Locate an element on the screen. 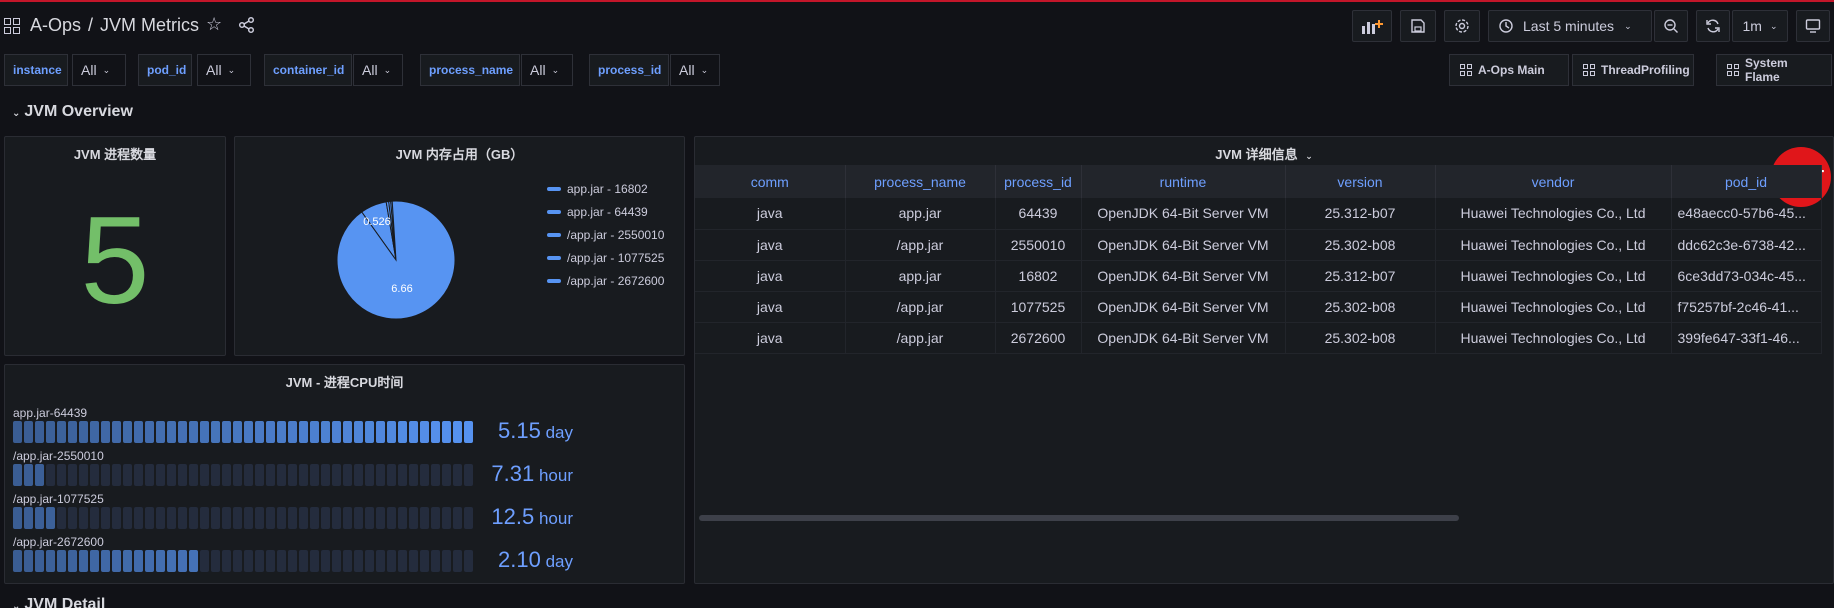  panel-title: JVM - 进程CPU时间 is located at coordinates (344, 381).